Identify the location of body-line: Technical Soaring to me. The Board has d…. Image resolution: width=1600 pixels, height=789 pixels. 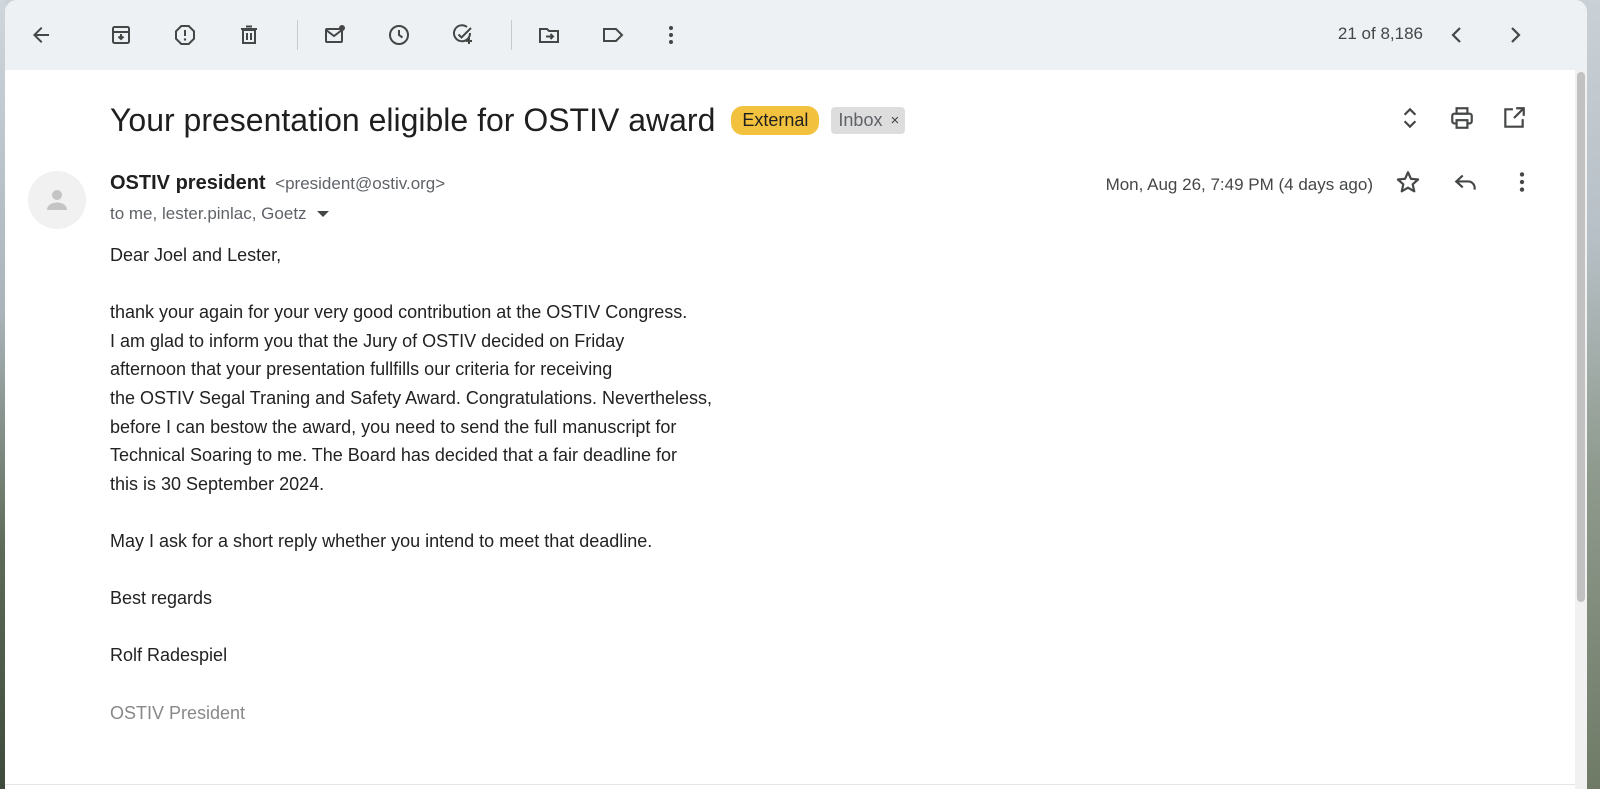
(394, 455).